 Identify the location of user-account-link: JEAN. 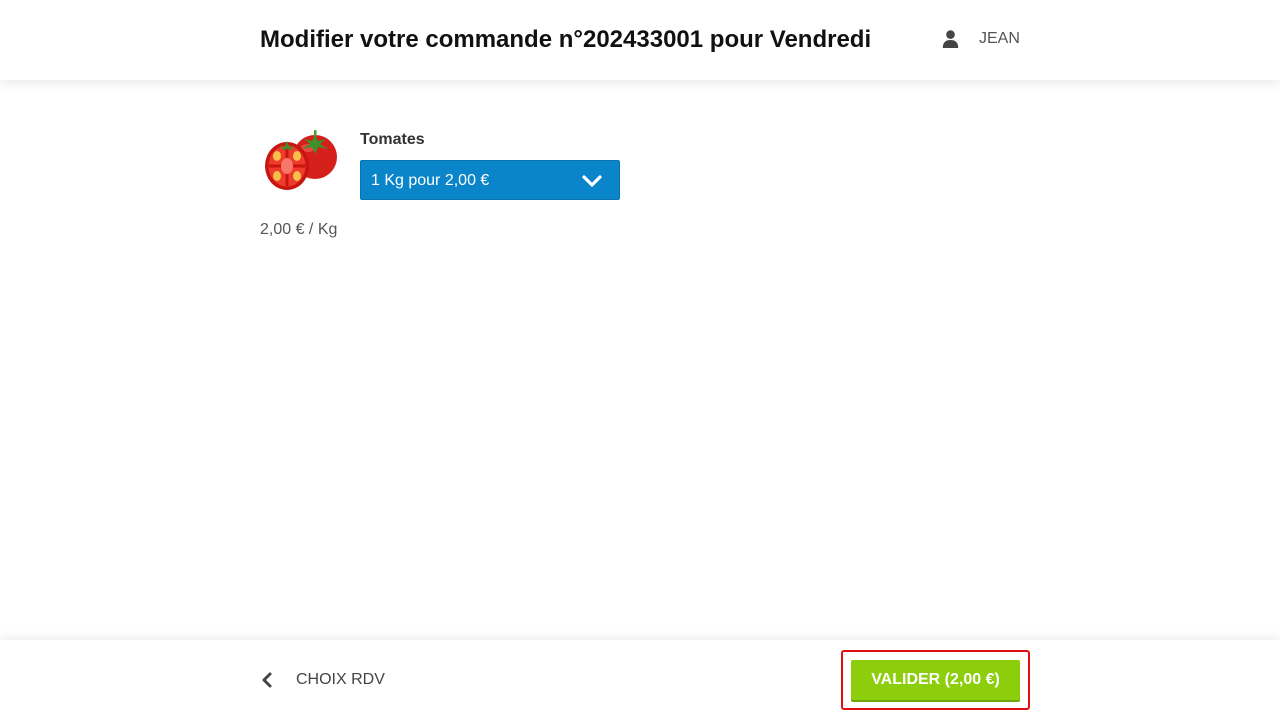
(981, 39).